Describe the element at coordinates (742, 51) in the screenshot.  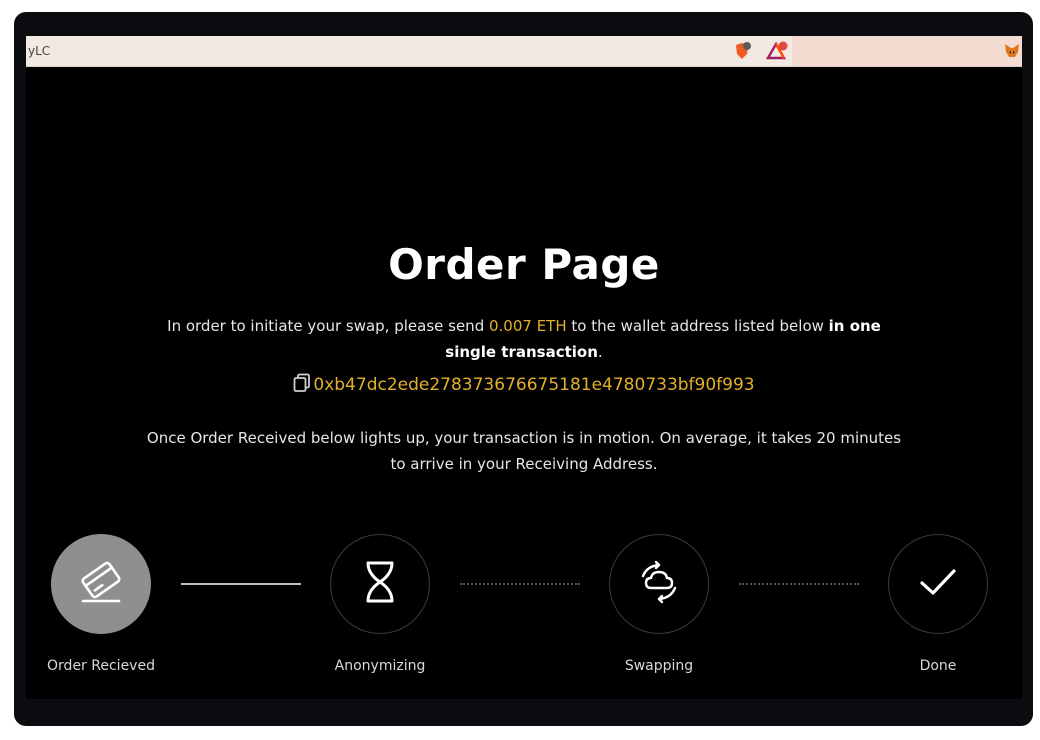
I see `brave-shield-icon` at that location.